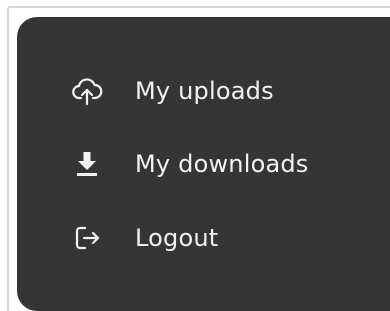 This screenshot has width=390, height=311. What do you see at coordinates (87, 164) in the screenshot?
I see `download-icon` at bounding box center [87, 164].